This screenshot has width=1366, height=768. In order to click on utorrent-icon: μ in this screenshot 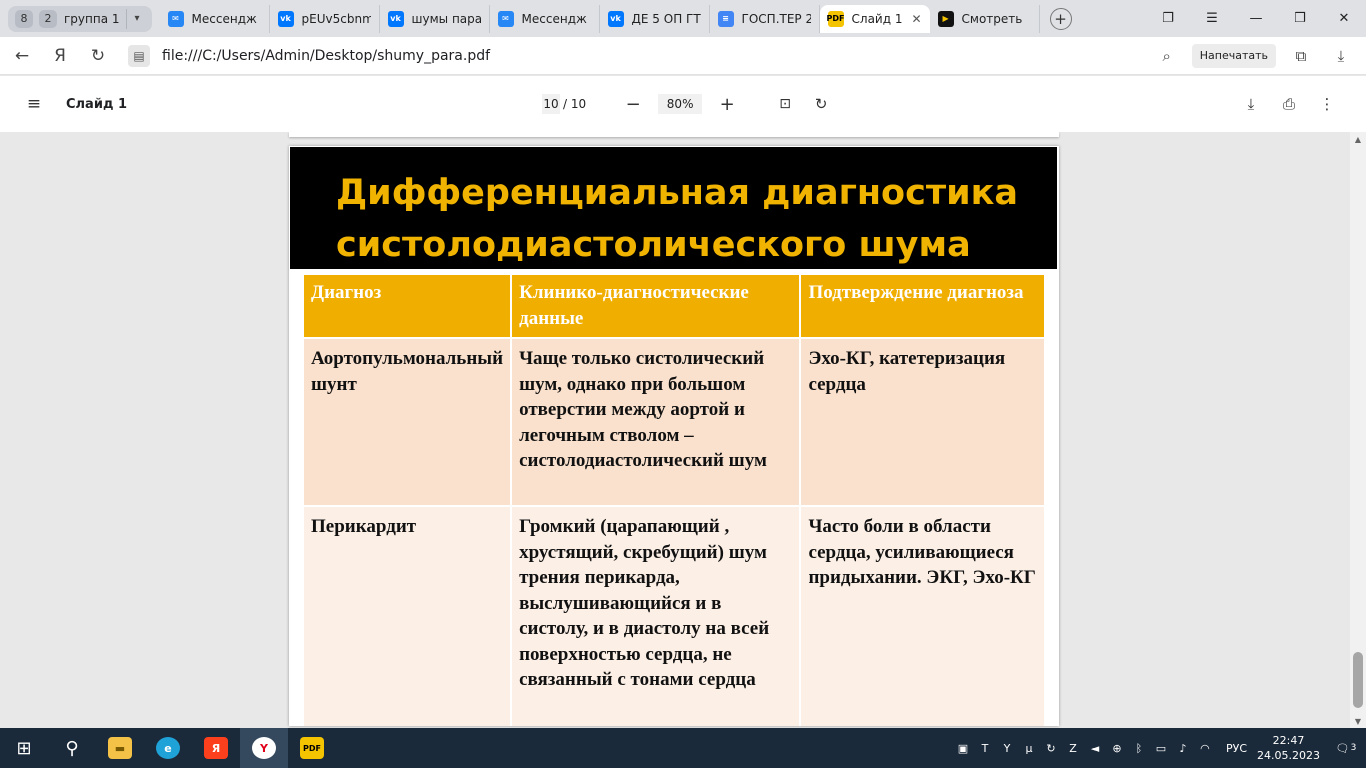, I will do `click(1029, 748)`.